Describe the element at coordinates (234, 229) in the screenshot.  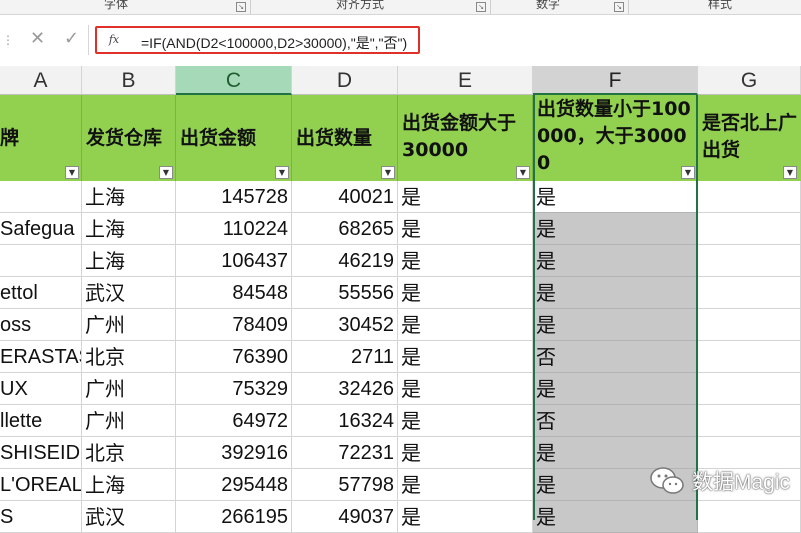
I see `cell-col-c: 110224` at that location.